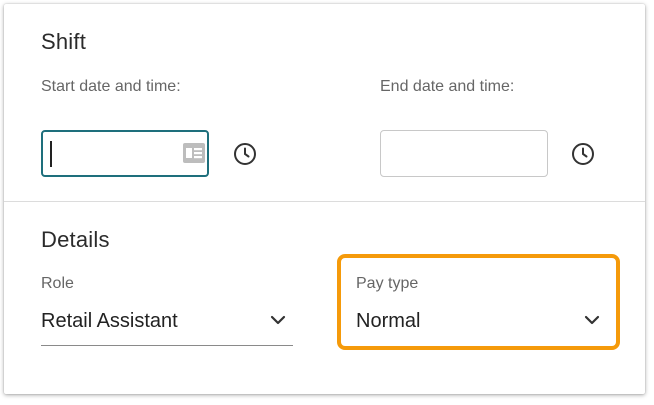 This screenshot has width=654, height=405. Describe the element at coordinates (324, 201) in the screenshot. I see `section-divider` at that location.